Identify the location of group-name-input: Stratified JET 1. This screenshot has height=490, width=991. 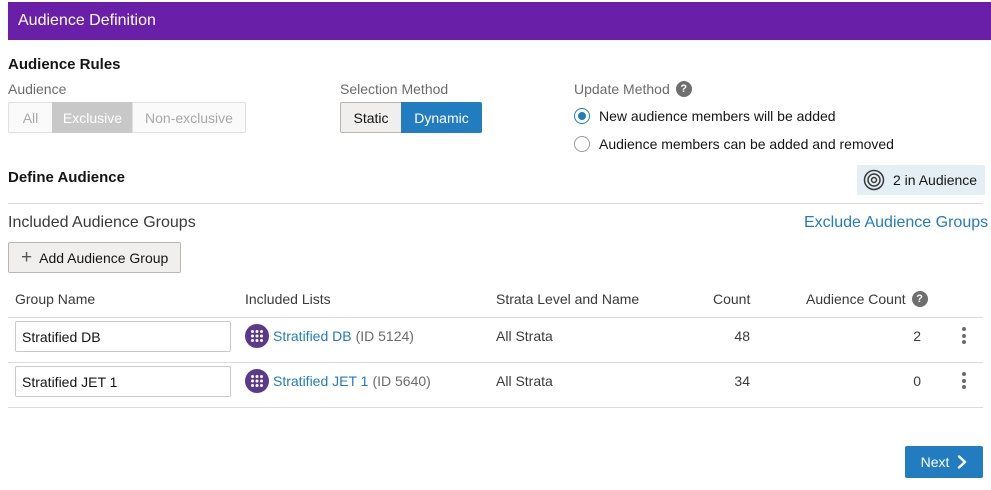
(123, 381).